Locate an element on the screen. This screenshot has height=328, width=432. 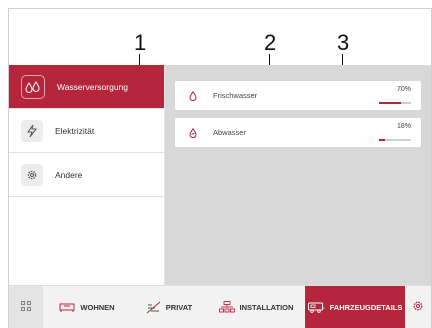
sidebar-item-label: Elektrizität is located at coordinates (75, 130).